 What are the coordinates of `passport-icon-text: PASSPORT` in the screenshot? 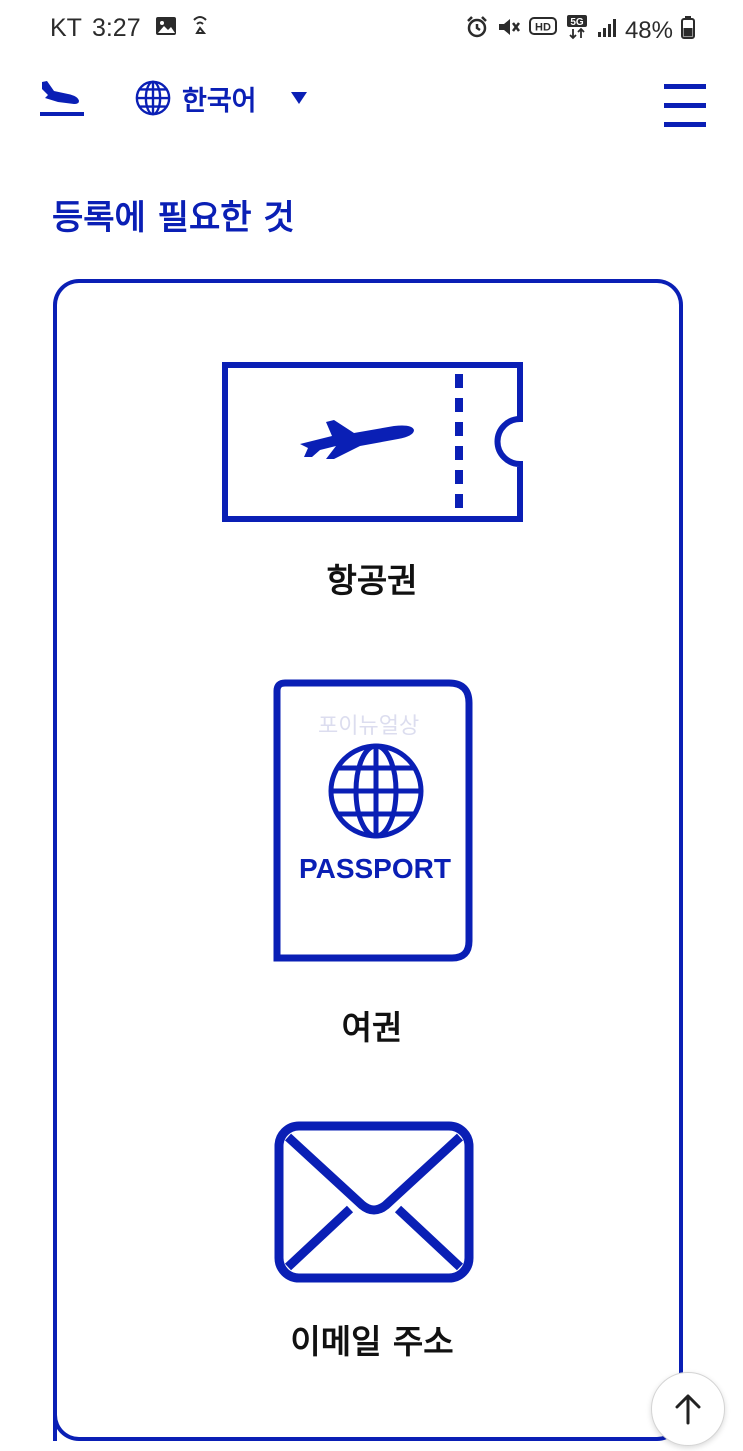 It's located at (375, 868).